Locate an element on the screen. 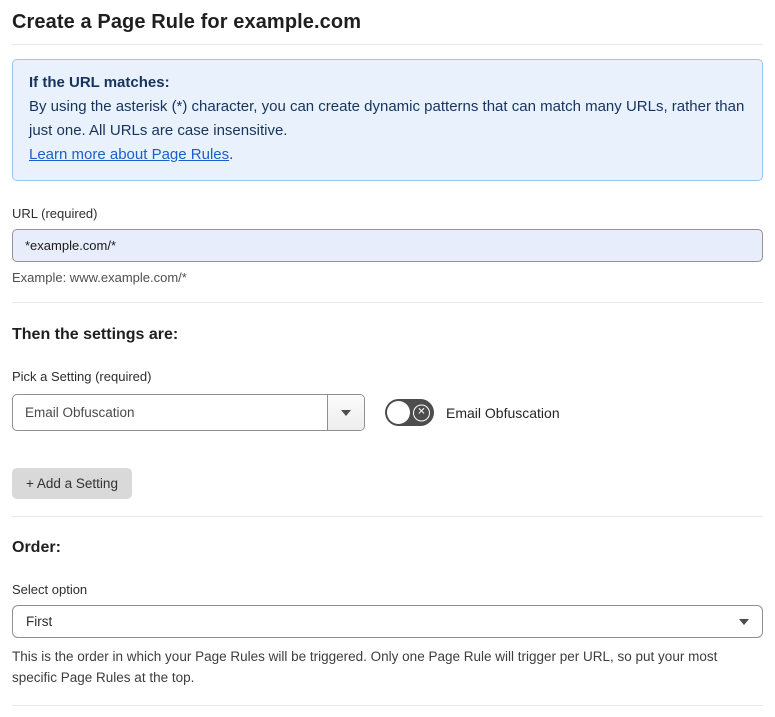 The image size is (775, 717). email-obfuscation-toggle: ✕ is located at coordinates (409, 412).